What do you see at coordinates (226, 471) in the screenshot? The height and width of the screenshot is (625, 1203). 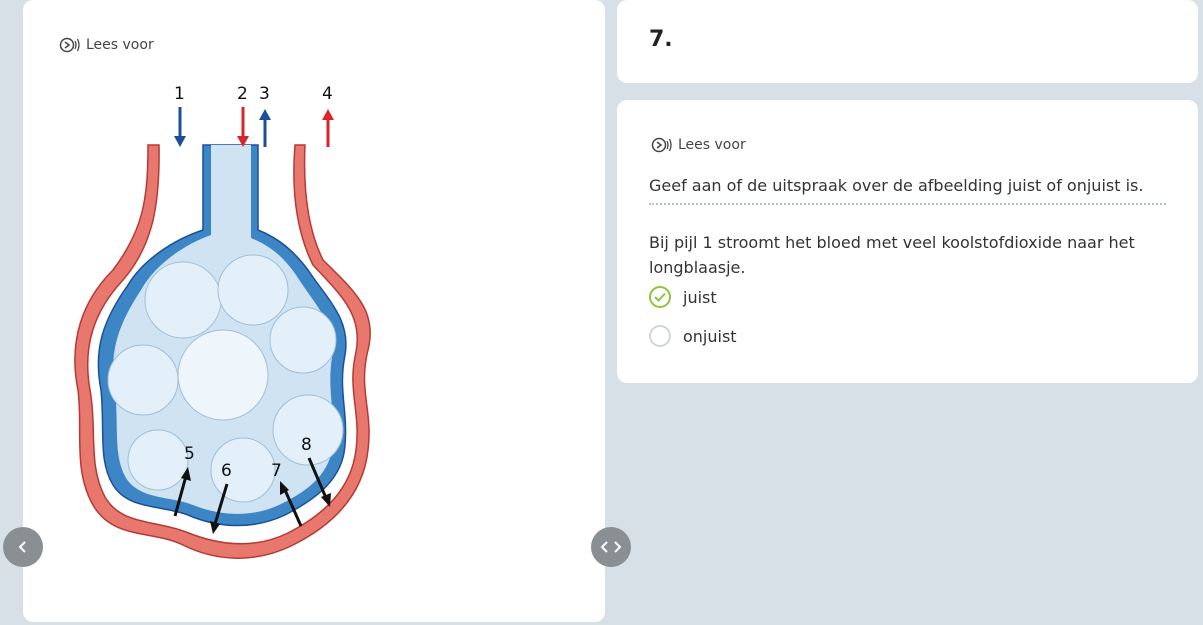 I see `figure-label: 6` at bounding box center [226, 471].